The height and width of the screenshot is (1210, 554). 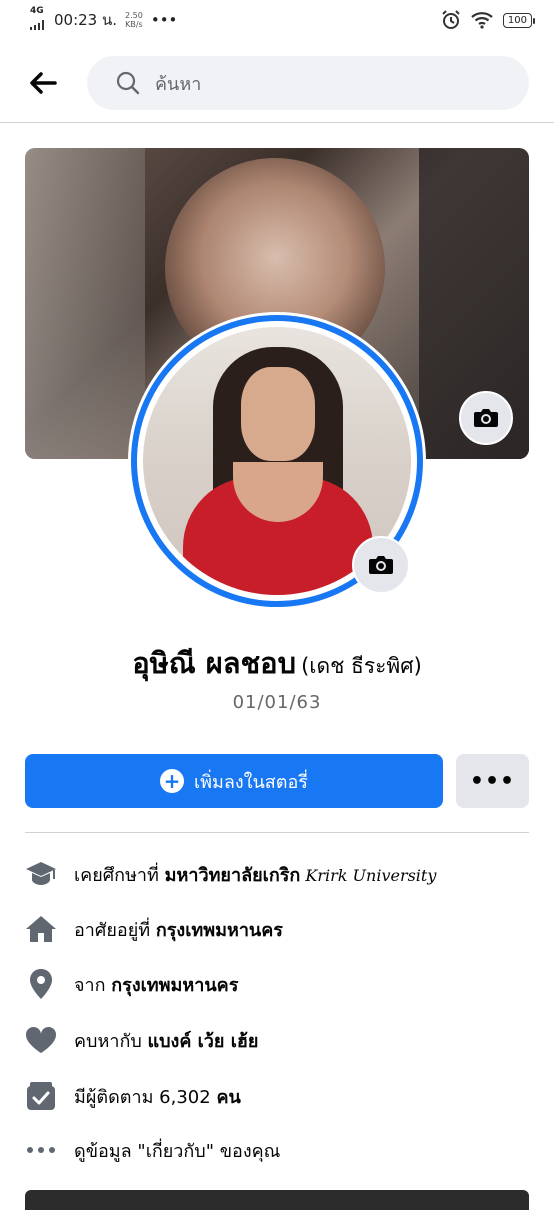 I want to click on status-more-dots: •••, so click(x=164, y=20).